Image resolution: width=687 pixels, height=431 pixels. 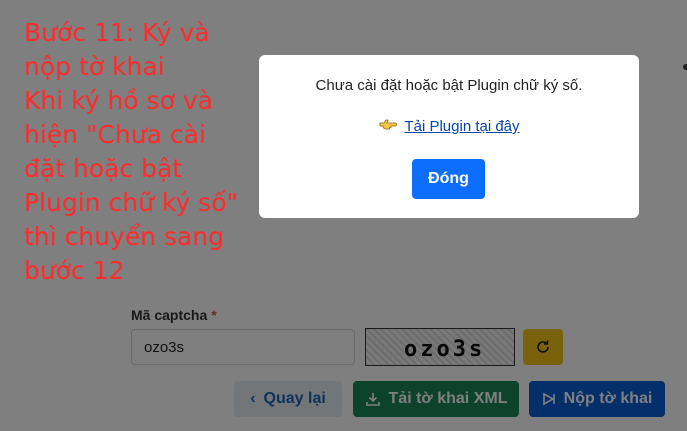 I want to click on pointing-hand-icon, so click(x=388, y=127).